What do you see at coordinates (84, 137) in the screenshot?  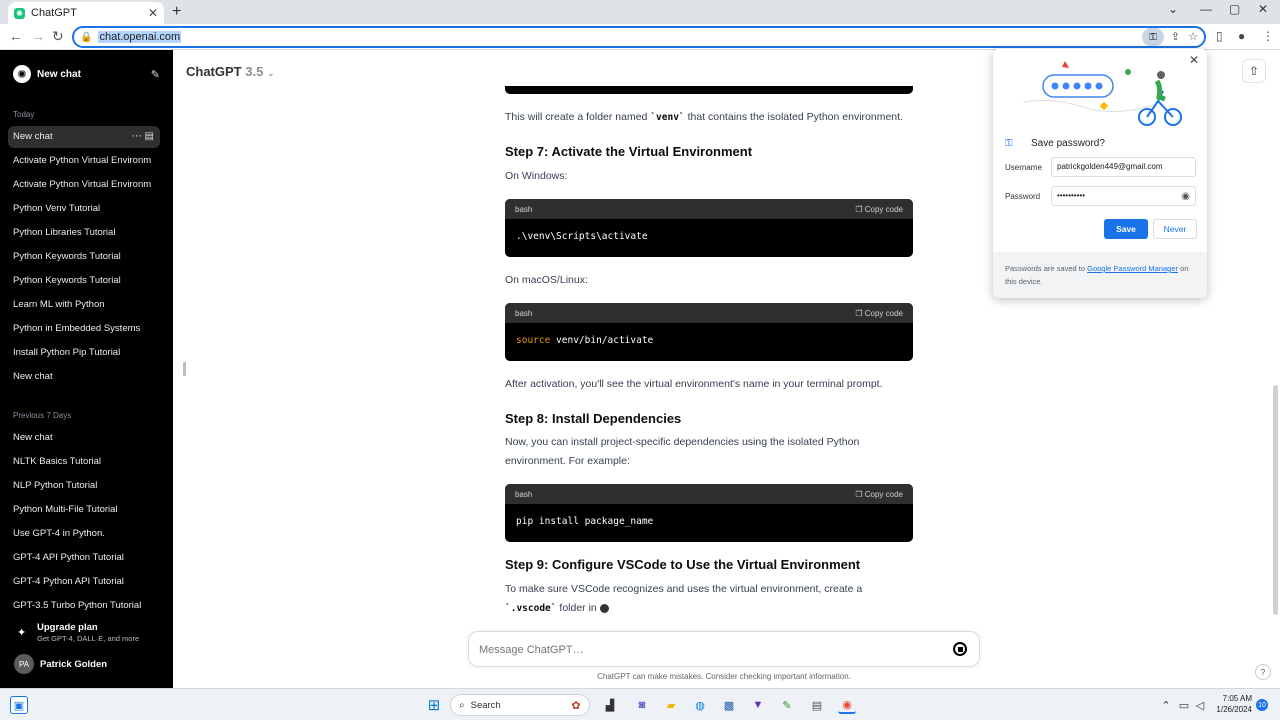 I see `sidebar-chat-item: New chat ⋯ ▤` at bounding box center [84, 137].